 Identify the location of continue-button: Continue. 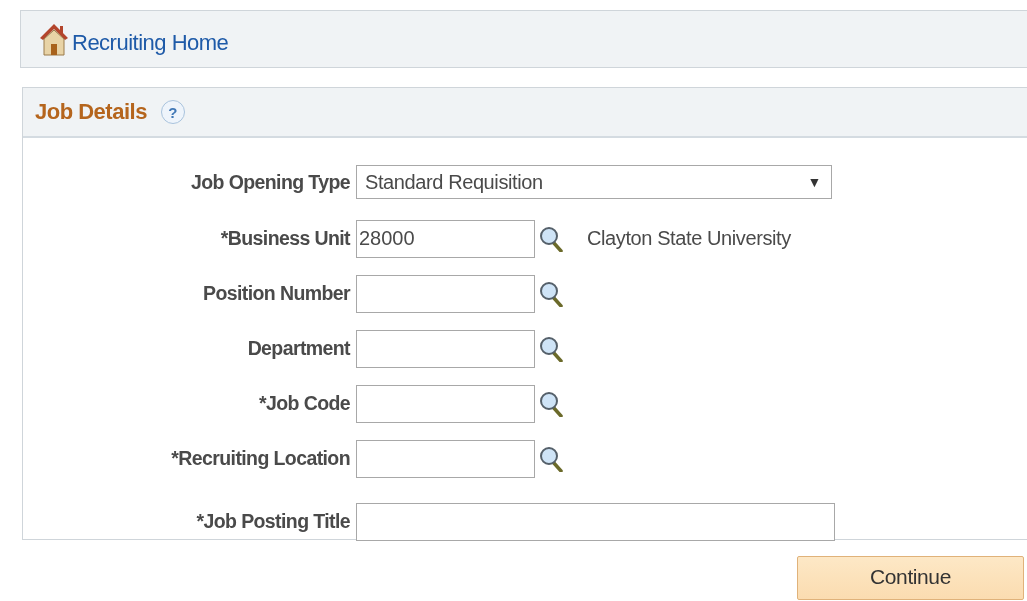
(910, 578).